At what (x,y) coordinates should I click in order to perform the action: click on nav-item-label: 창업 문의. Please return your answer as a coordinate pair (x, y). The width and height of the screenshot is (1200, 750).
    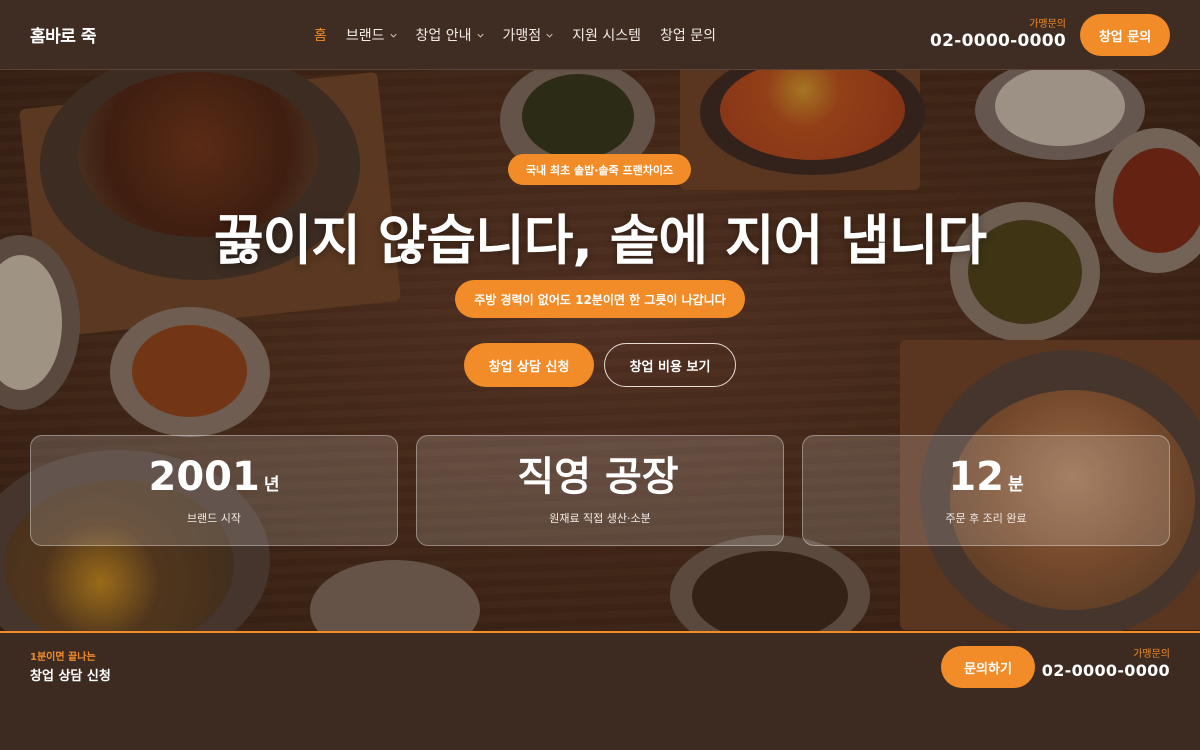
    Looking at the image, I should click on (688, 36).